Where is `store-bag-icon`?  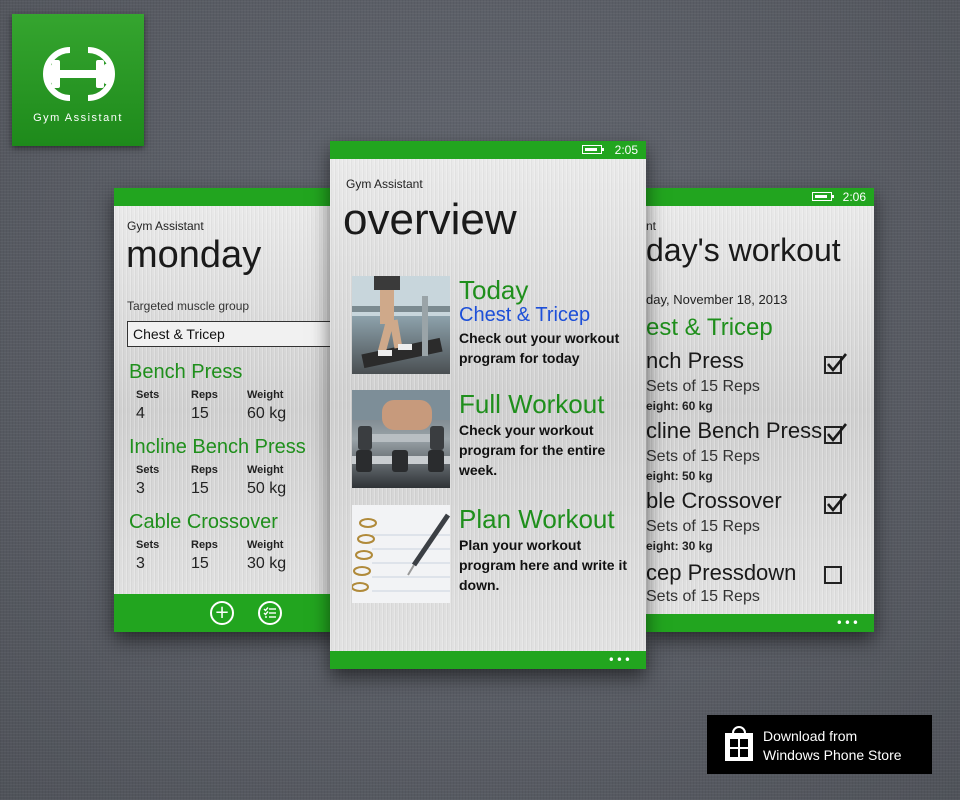
store-bag-icon is located at coordinates (739, 743).